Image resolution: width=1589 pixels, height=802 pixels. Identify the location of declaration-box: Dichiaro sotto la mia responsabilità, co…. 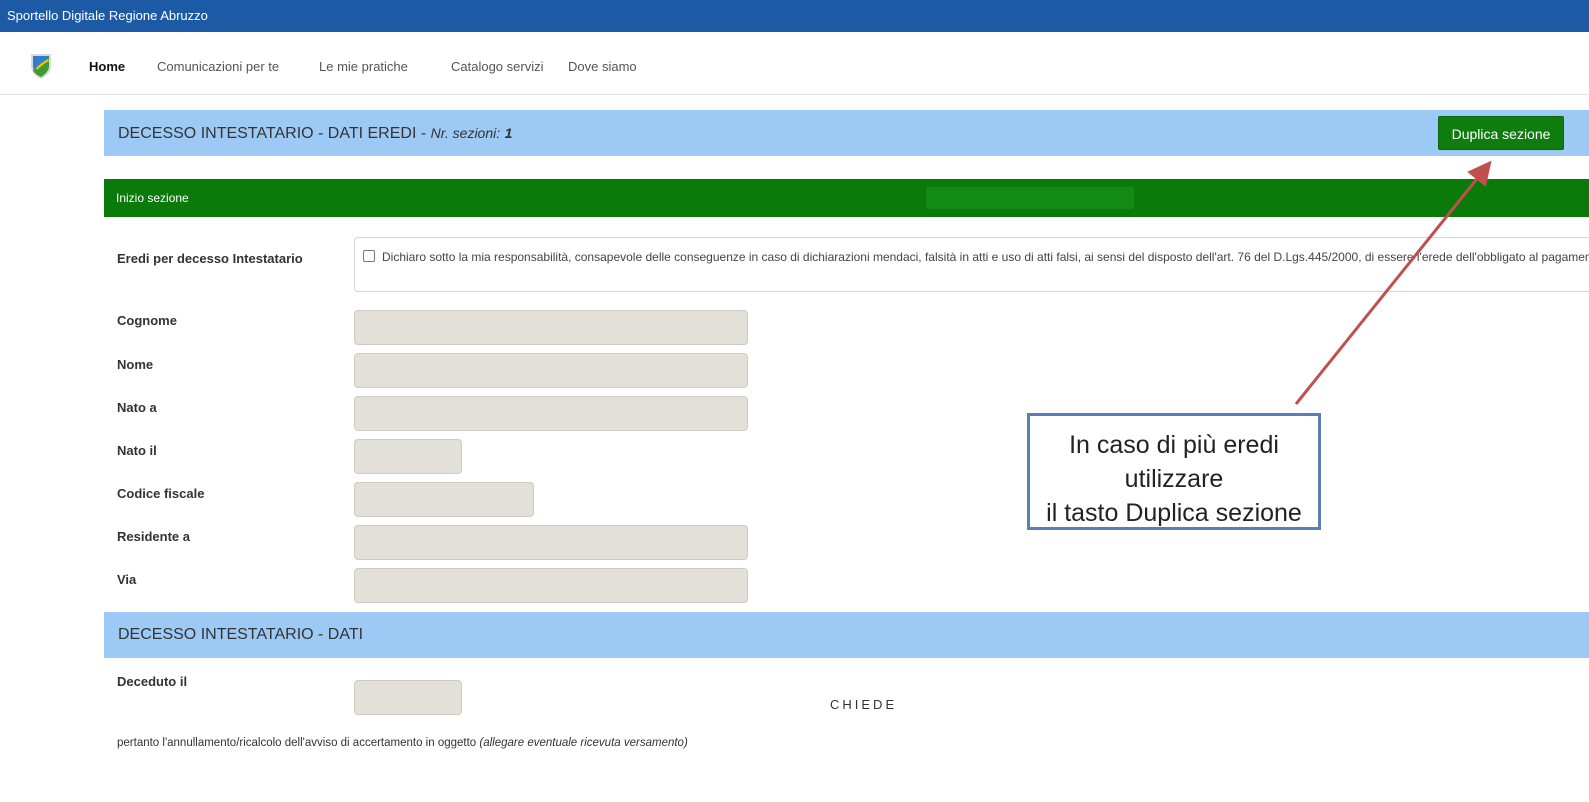
(971, 264).